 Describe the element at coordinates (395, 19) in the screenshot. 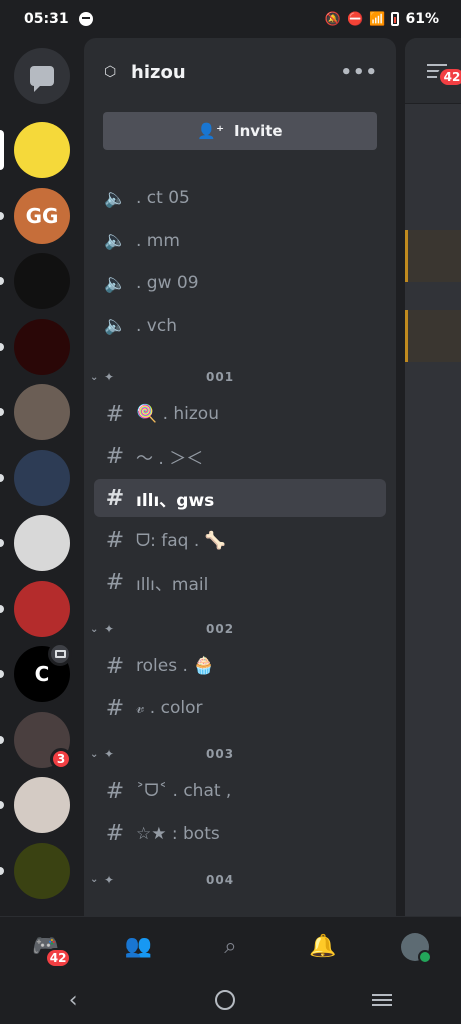

I see `battery-icon` at that location.